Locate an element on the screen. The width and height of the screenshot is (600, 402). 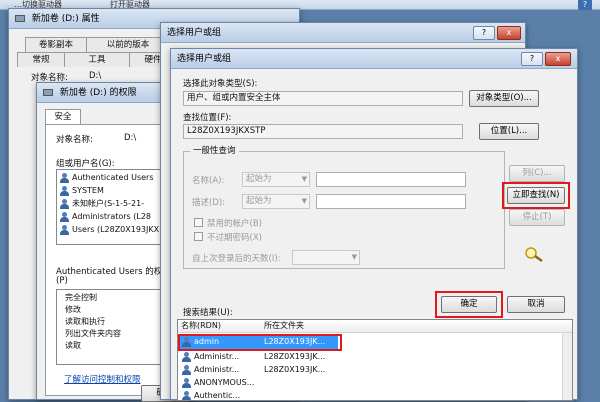
list-item: 列出文件夹内容 is located at coordinates (93, 333).